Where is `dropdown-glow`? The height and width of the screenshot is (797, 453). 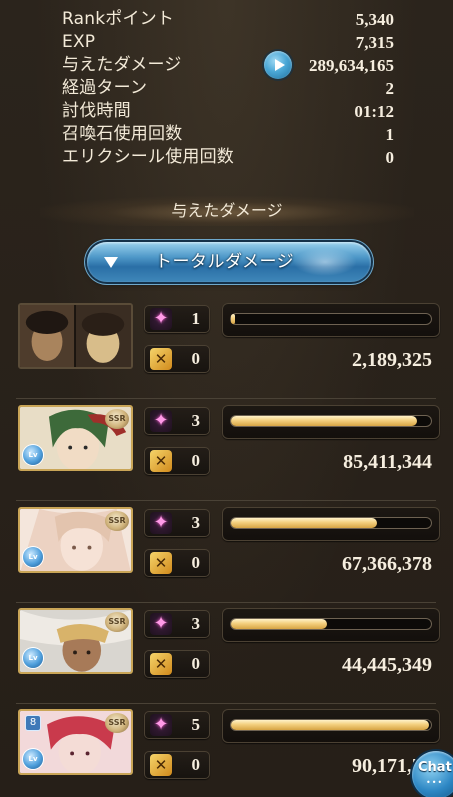 dropdown-glow is located at coordinates (325, 262).